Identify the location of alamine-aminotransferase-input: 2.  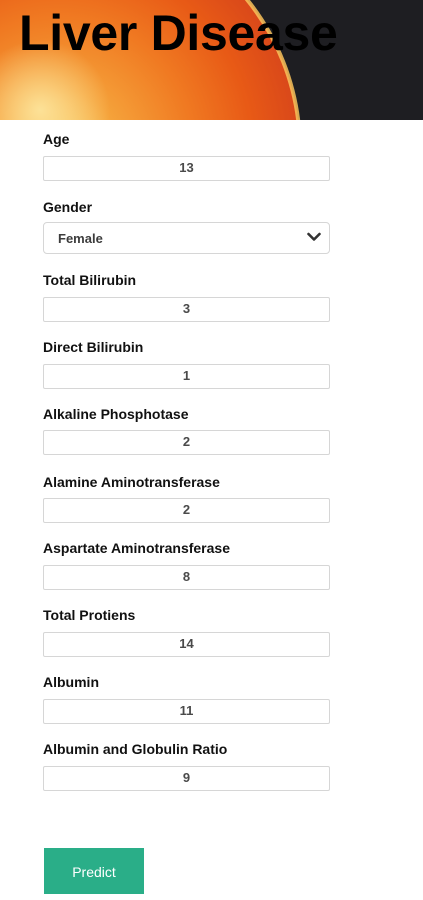
(186, 510).